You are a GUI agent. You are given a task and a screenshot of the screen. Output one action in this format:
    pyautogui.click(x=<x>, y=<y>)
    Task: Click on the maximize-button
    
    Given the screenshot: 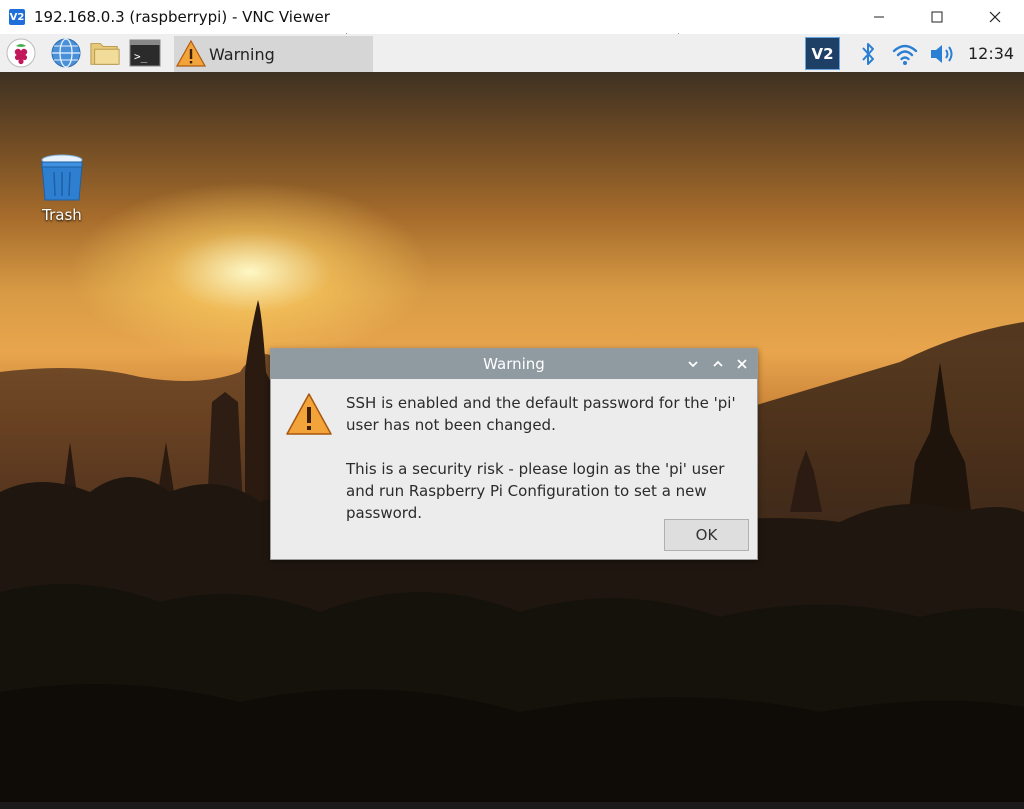 What is the action you would take?
    pyautogui.click(x=937, y=17)
    